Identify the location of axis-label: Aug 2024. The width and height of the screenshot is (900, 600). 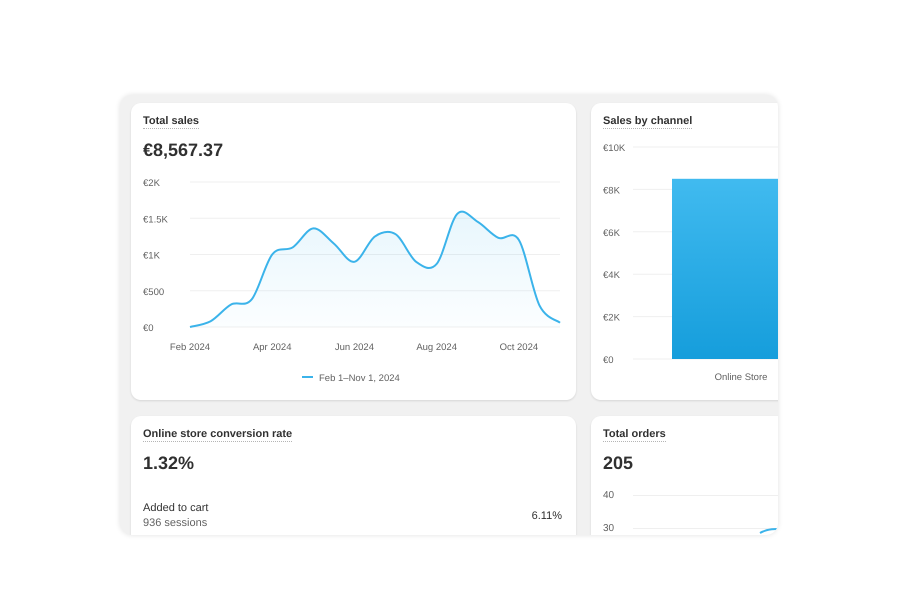
(436, 347).